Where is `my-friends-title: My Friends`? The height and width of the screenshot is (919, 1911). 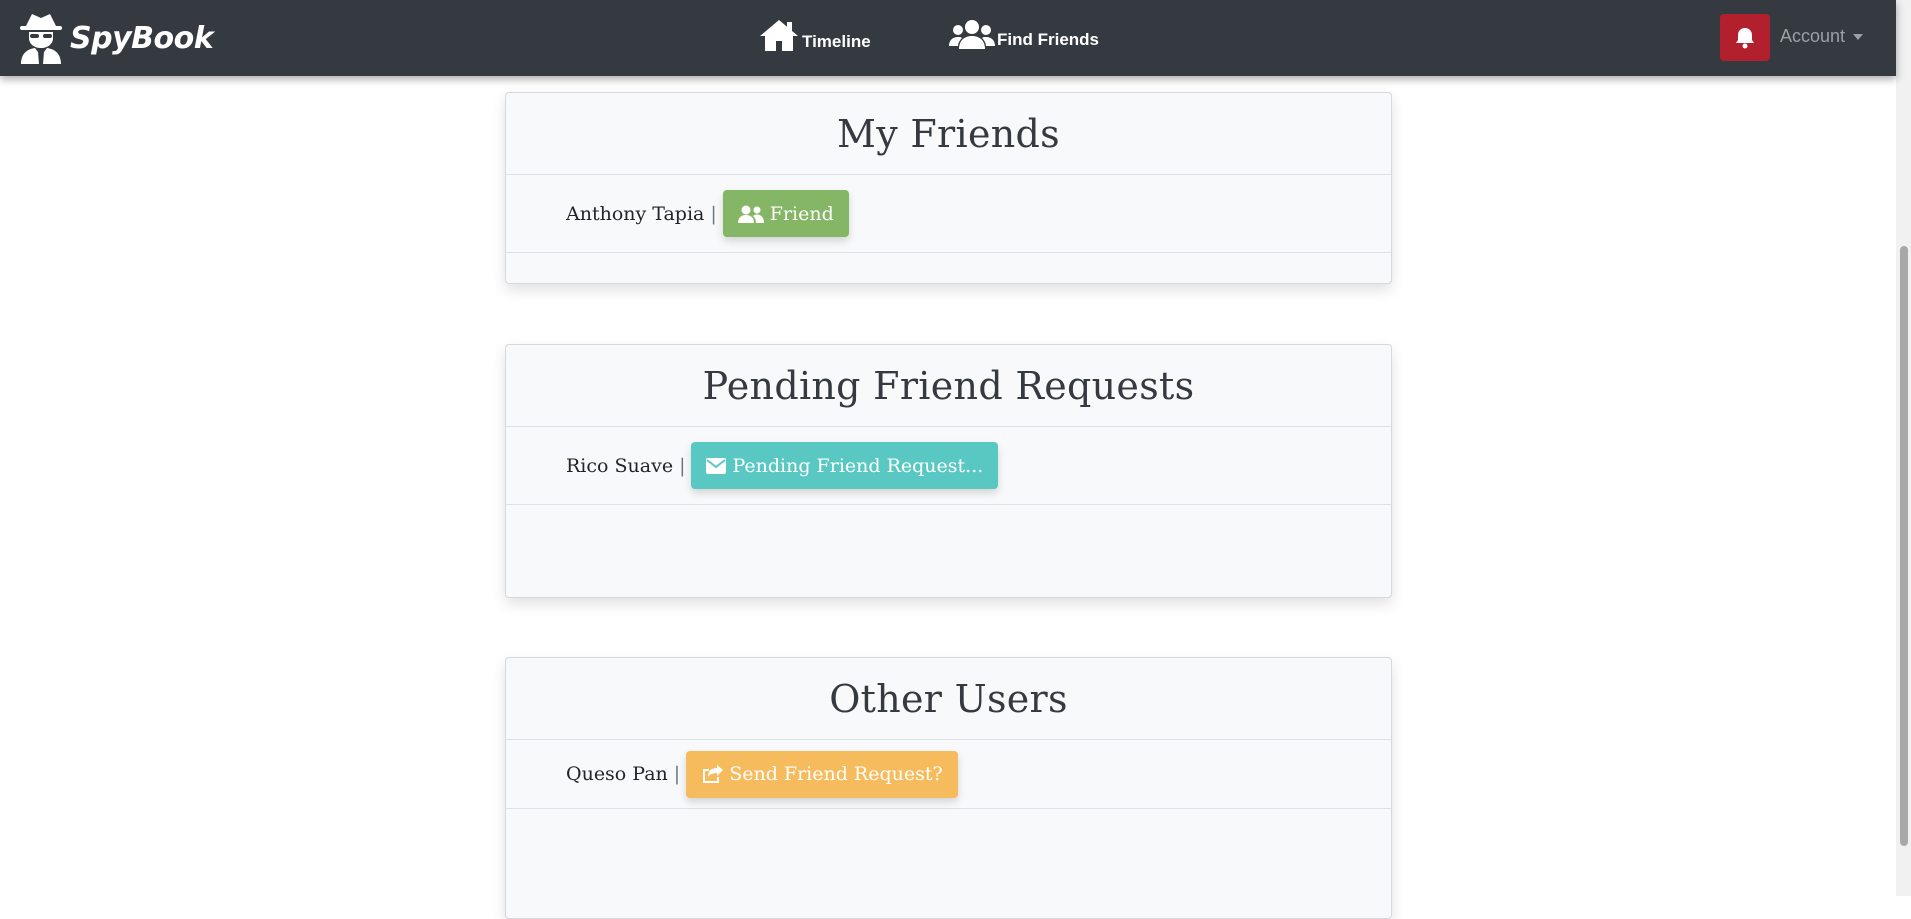
my-friends-title: My Friends is located at coordinates (948, 133).